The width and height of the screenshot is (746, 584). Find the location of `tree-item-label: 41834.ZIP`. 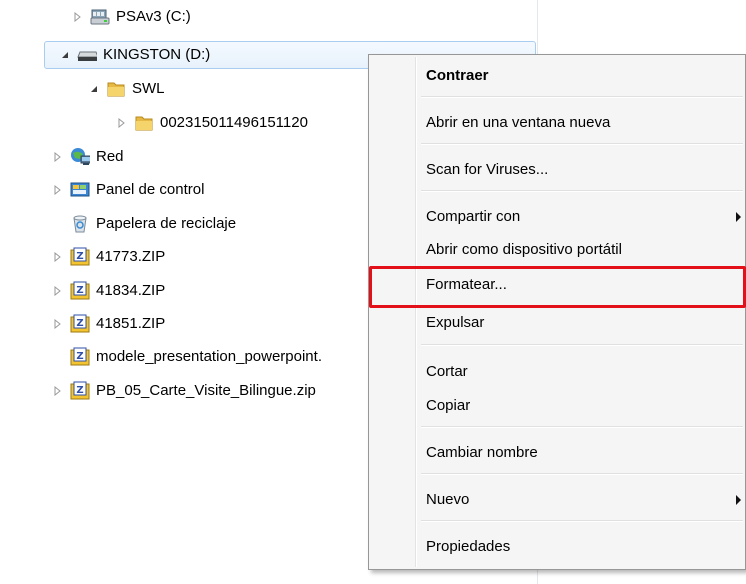

tree-item-label: 41834.ZIP is located at coordinates (131, 290).